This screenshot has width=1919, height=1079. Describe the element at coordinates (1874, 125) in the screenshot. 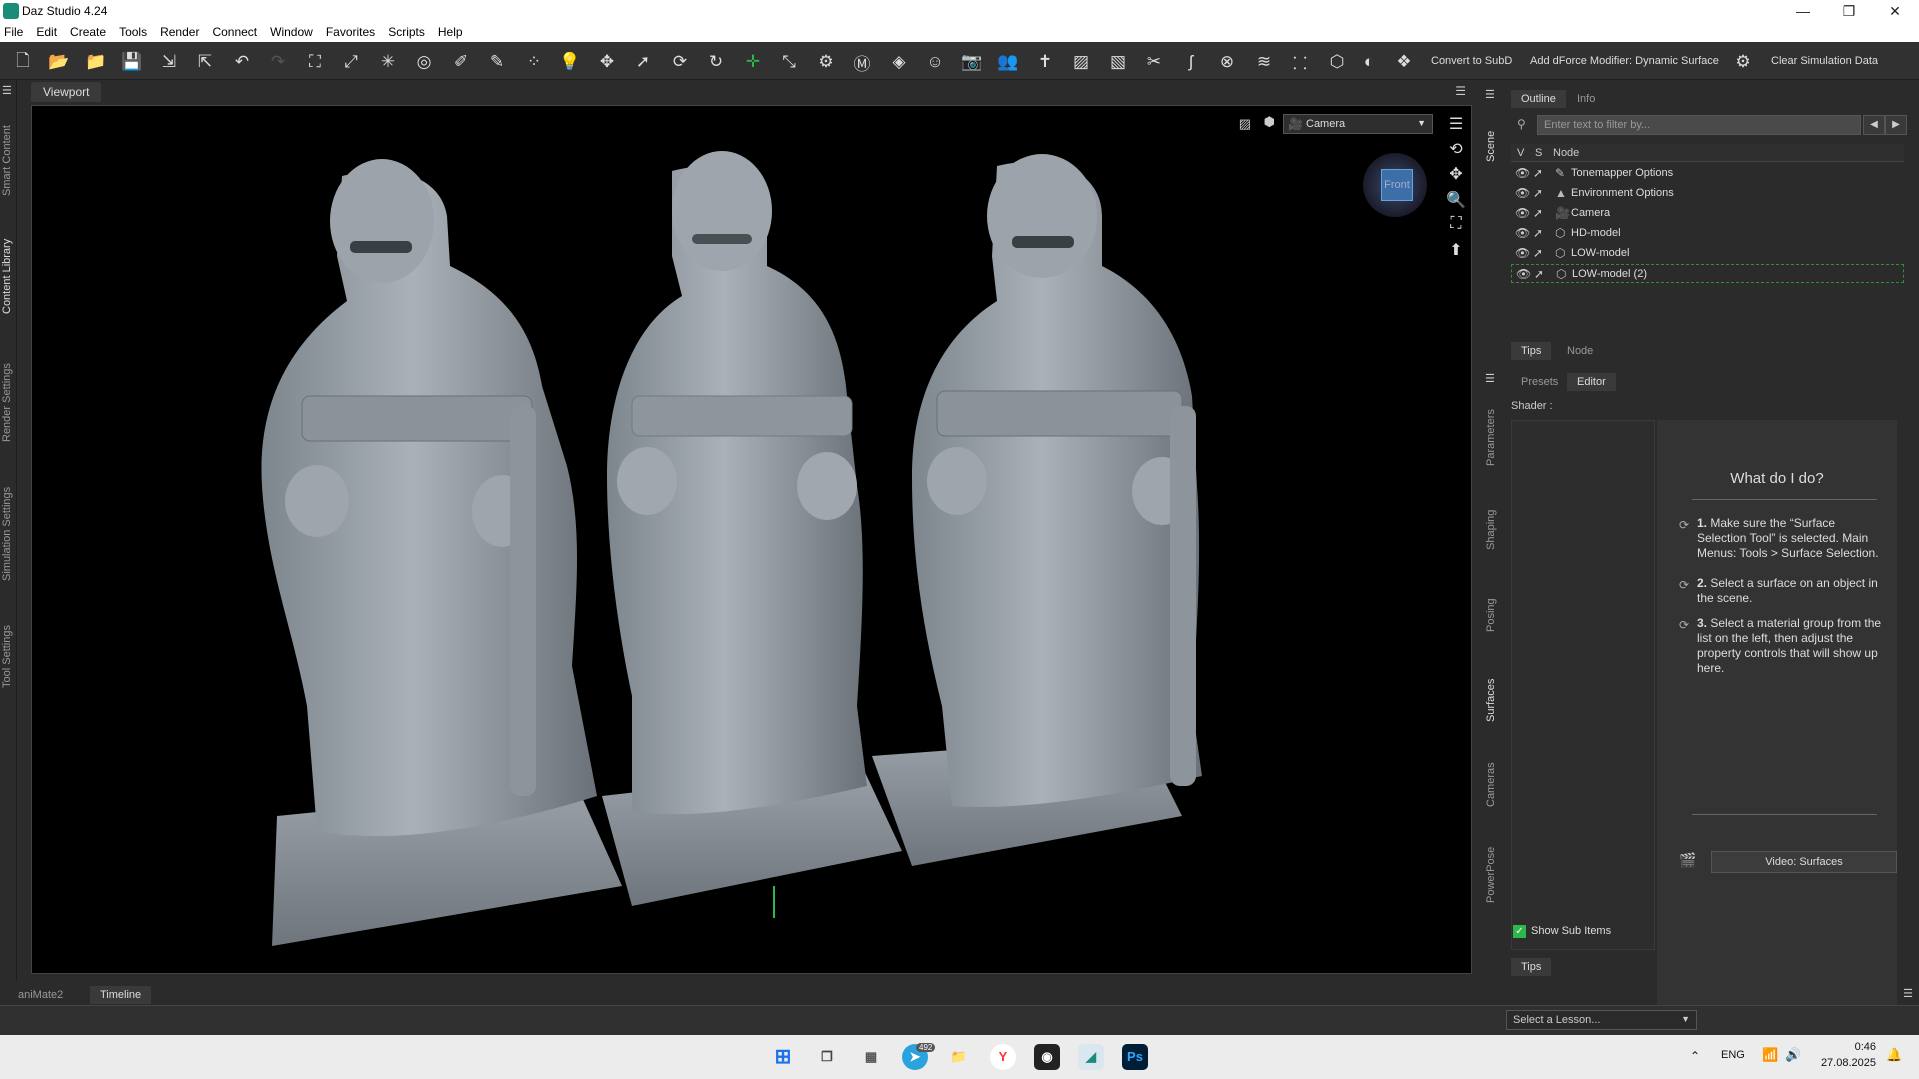

I see `filter-prev-button: ◀` at that location.